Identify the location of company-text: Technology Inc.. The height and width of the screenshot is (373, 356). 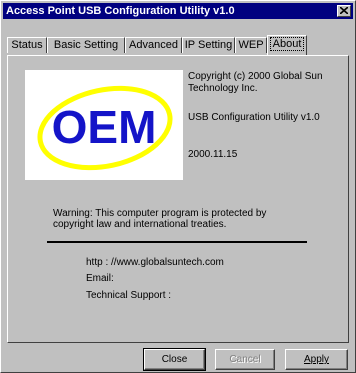
(223, 88).